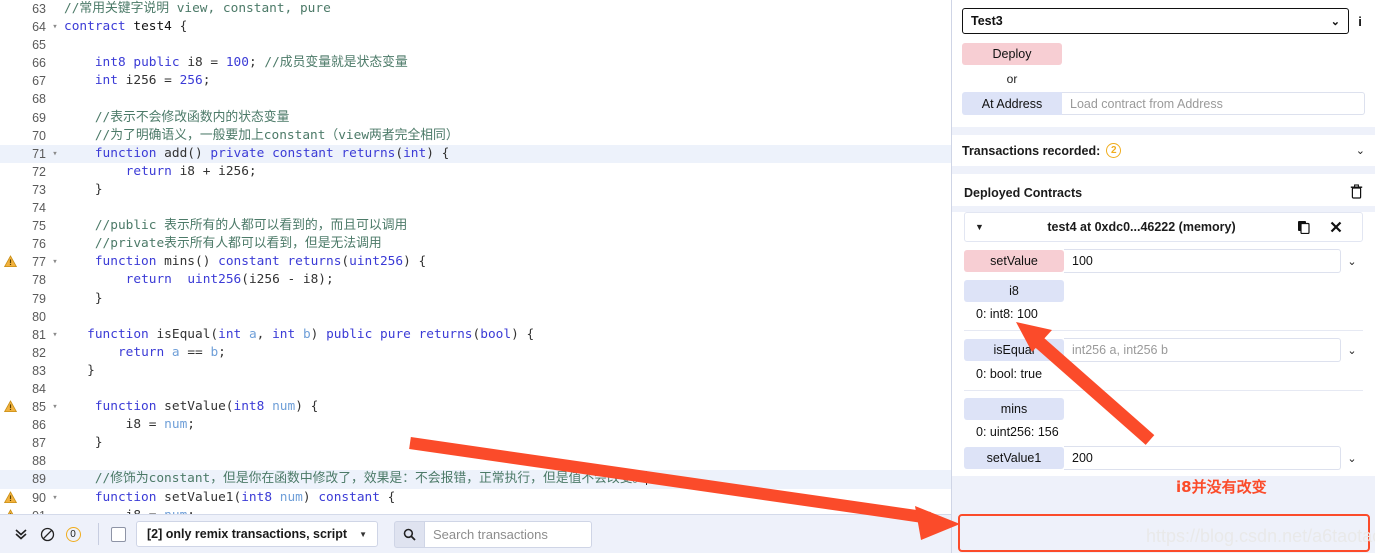 The image size is (1375, 553). What do you see at coordinates (1336, 227) in the screenshot?
I see `close-icon` at bounding box center [1336, 227].